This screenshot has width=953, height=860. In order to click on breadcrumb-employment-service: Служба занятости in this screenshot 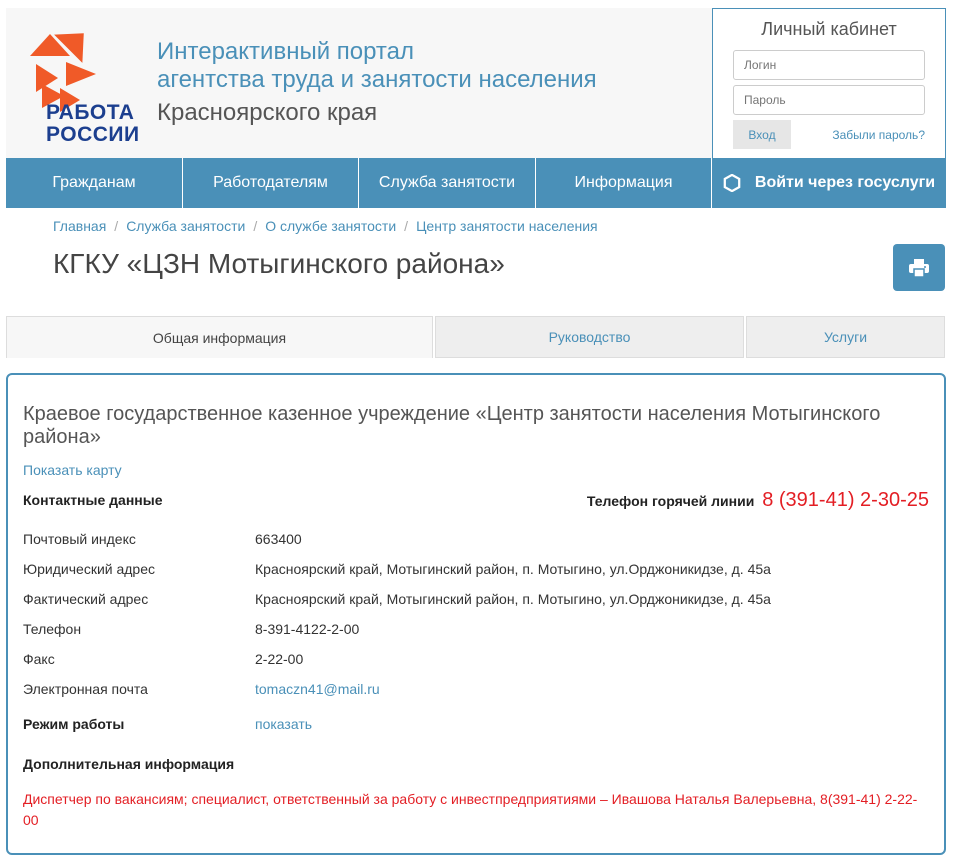, I will do `click(185, 226)`.